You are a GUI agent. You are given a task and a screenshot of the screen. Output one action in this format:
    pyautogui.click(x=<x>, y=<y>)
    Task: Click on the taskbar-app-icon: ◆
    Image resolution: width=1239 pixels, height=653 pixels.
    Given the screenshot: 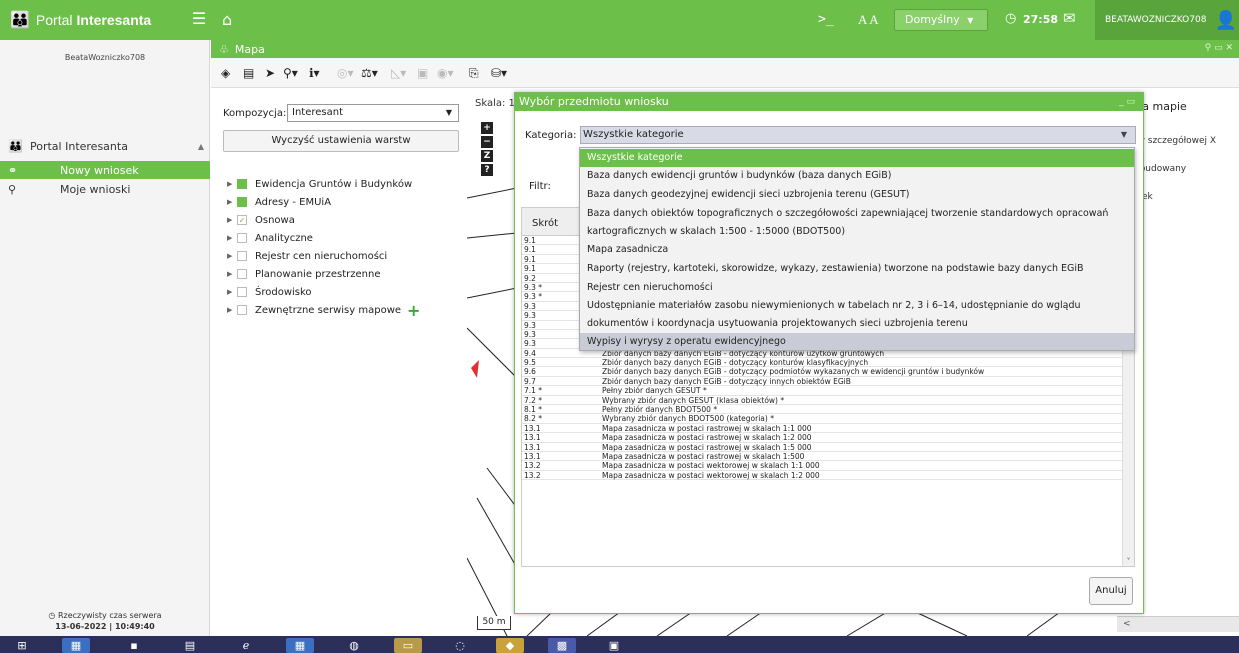 What is the action you would take?
    pyautogui.click(x=510, y=645)
    